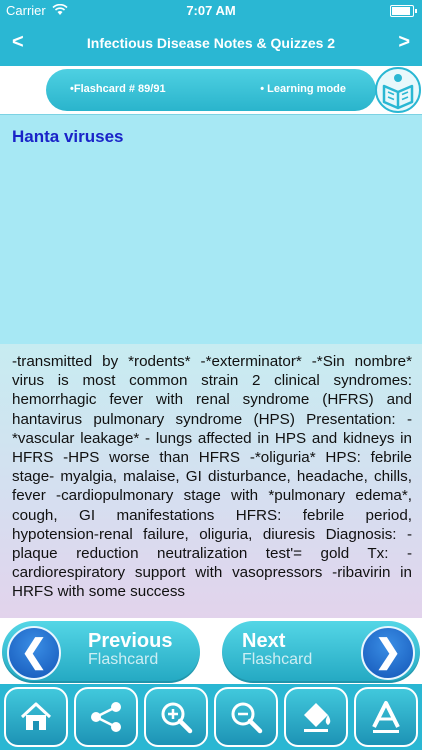  I want to click on navigation-bar: < Infectious Disease Notes & Quizzes 2 >, so click(211, 44).